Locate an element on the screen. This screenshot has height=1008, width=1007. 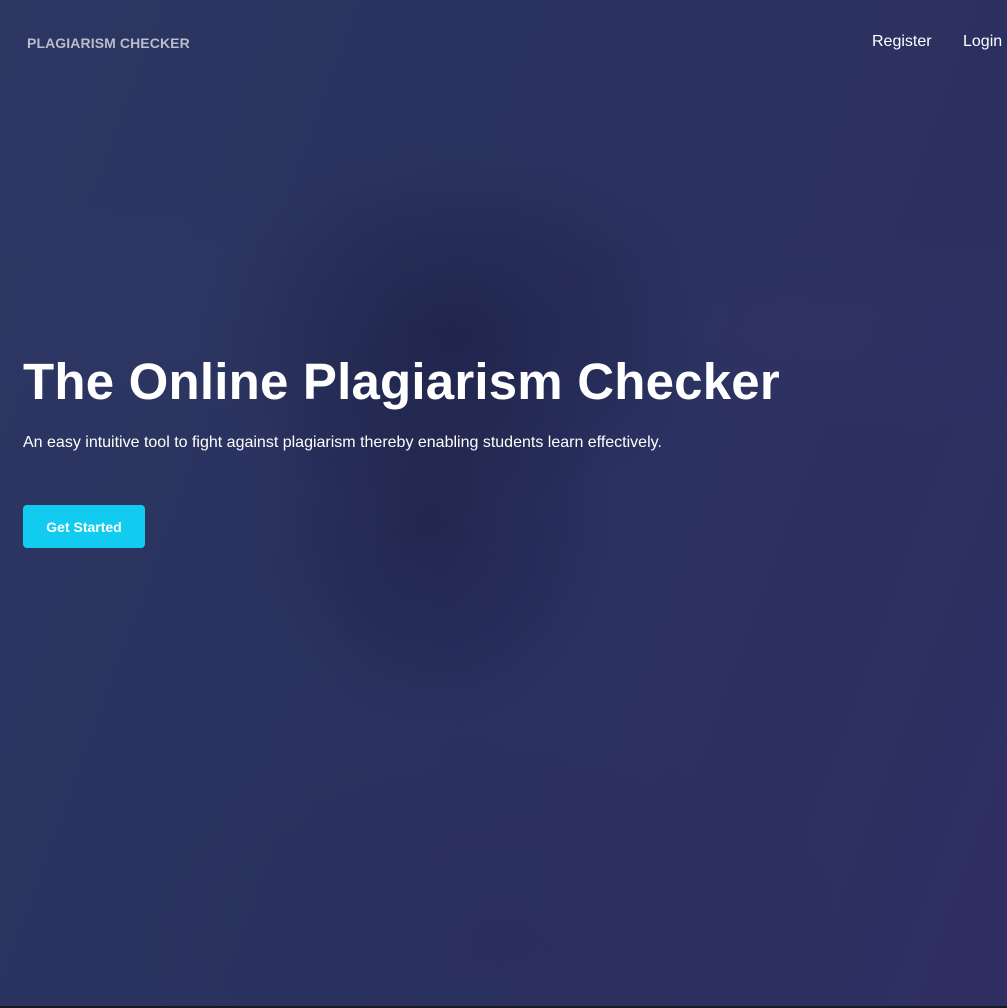
nav-register-link: Register is located at coordinates (902, 42).